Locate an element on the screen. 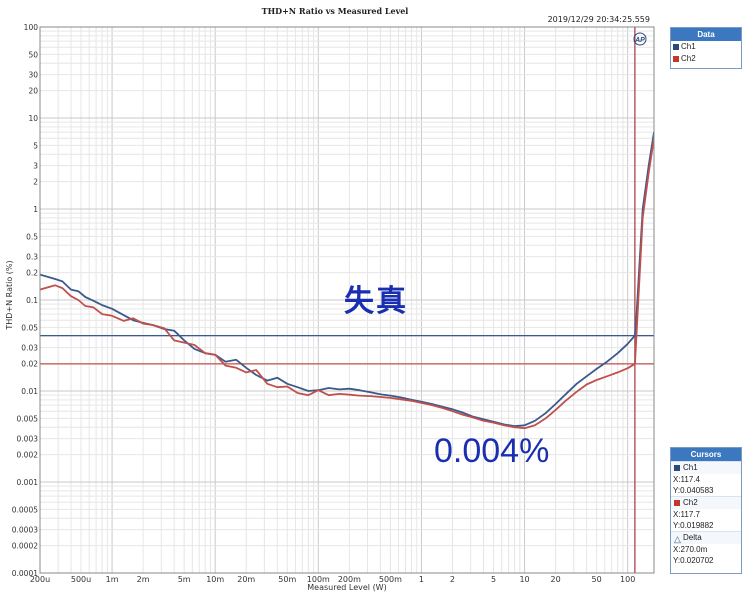  y-tick-label: 0.002 is located at coordinates (28, 455).